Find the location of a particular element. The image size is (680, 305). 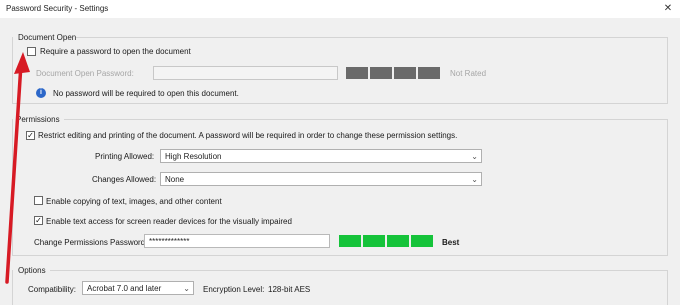

arrow-shaft is located at coordinates (14, 173).